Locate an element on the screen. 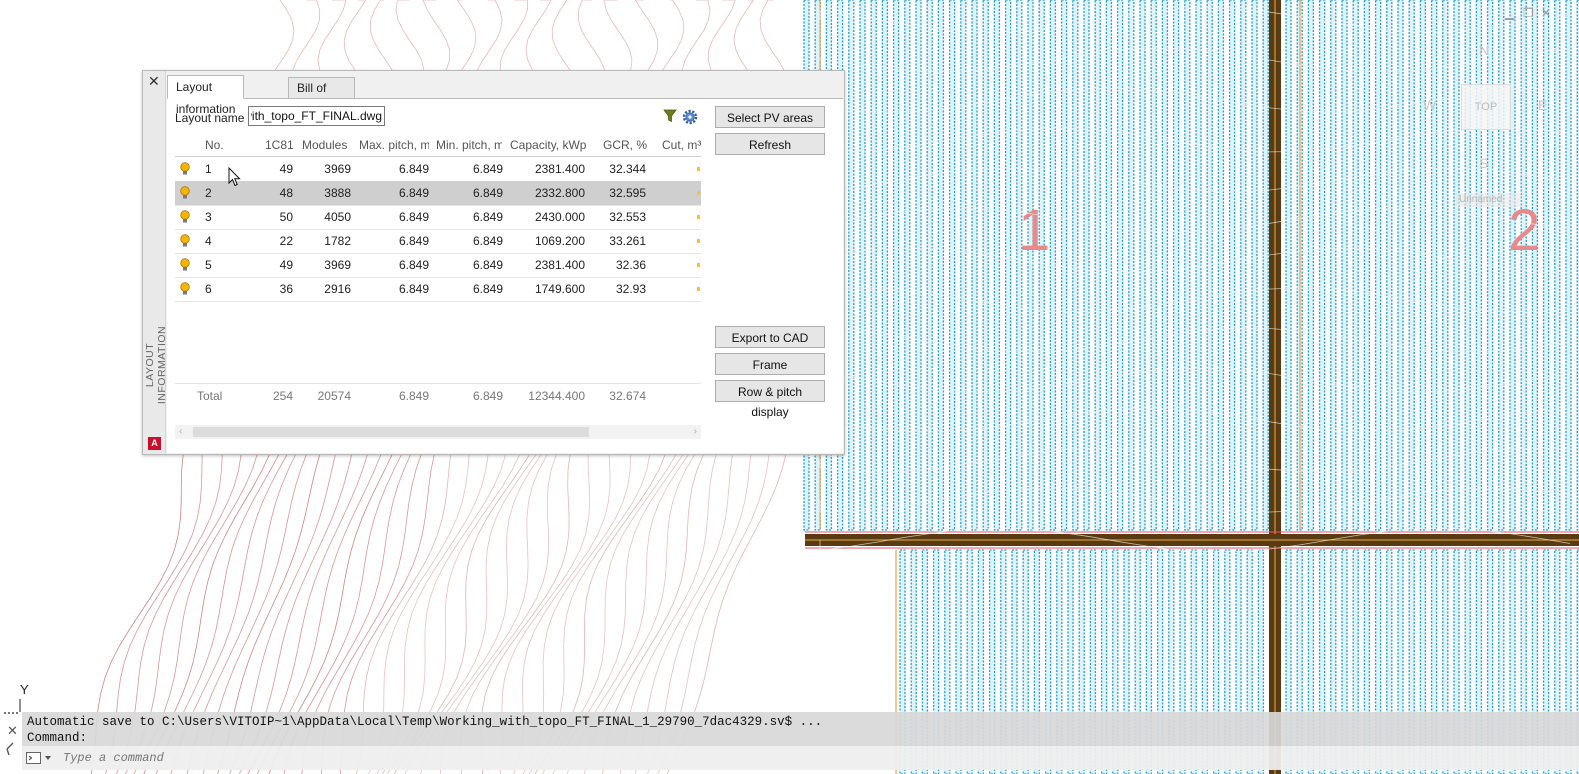  scrollbar-thumb is located at coordinates (391, 432).